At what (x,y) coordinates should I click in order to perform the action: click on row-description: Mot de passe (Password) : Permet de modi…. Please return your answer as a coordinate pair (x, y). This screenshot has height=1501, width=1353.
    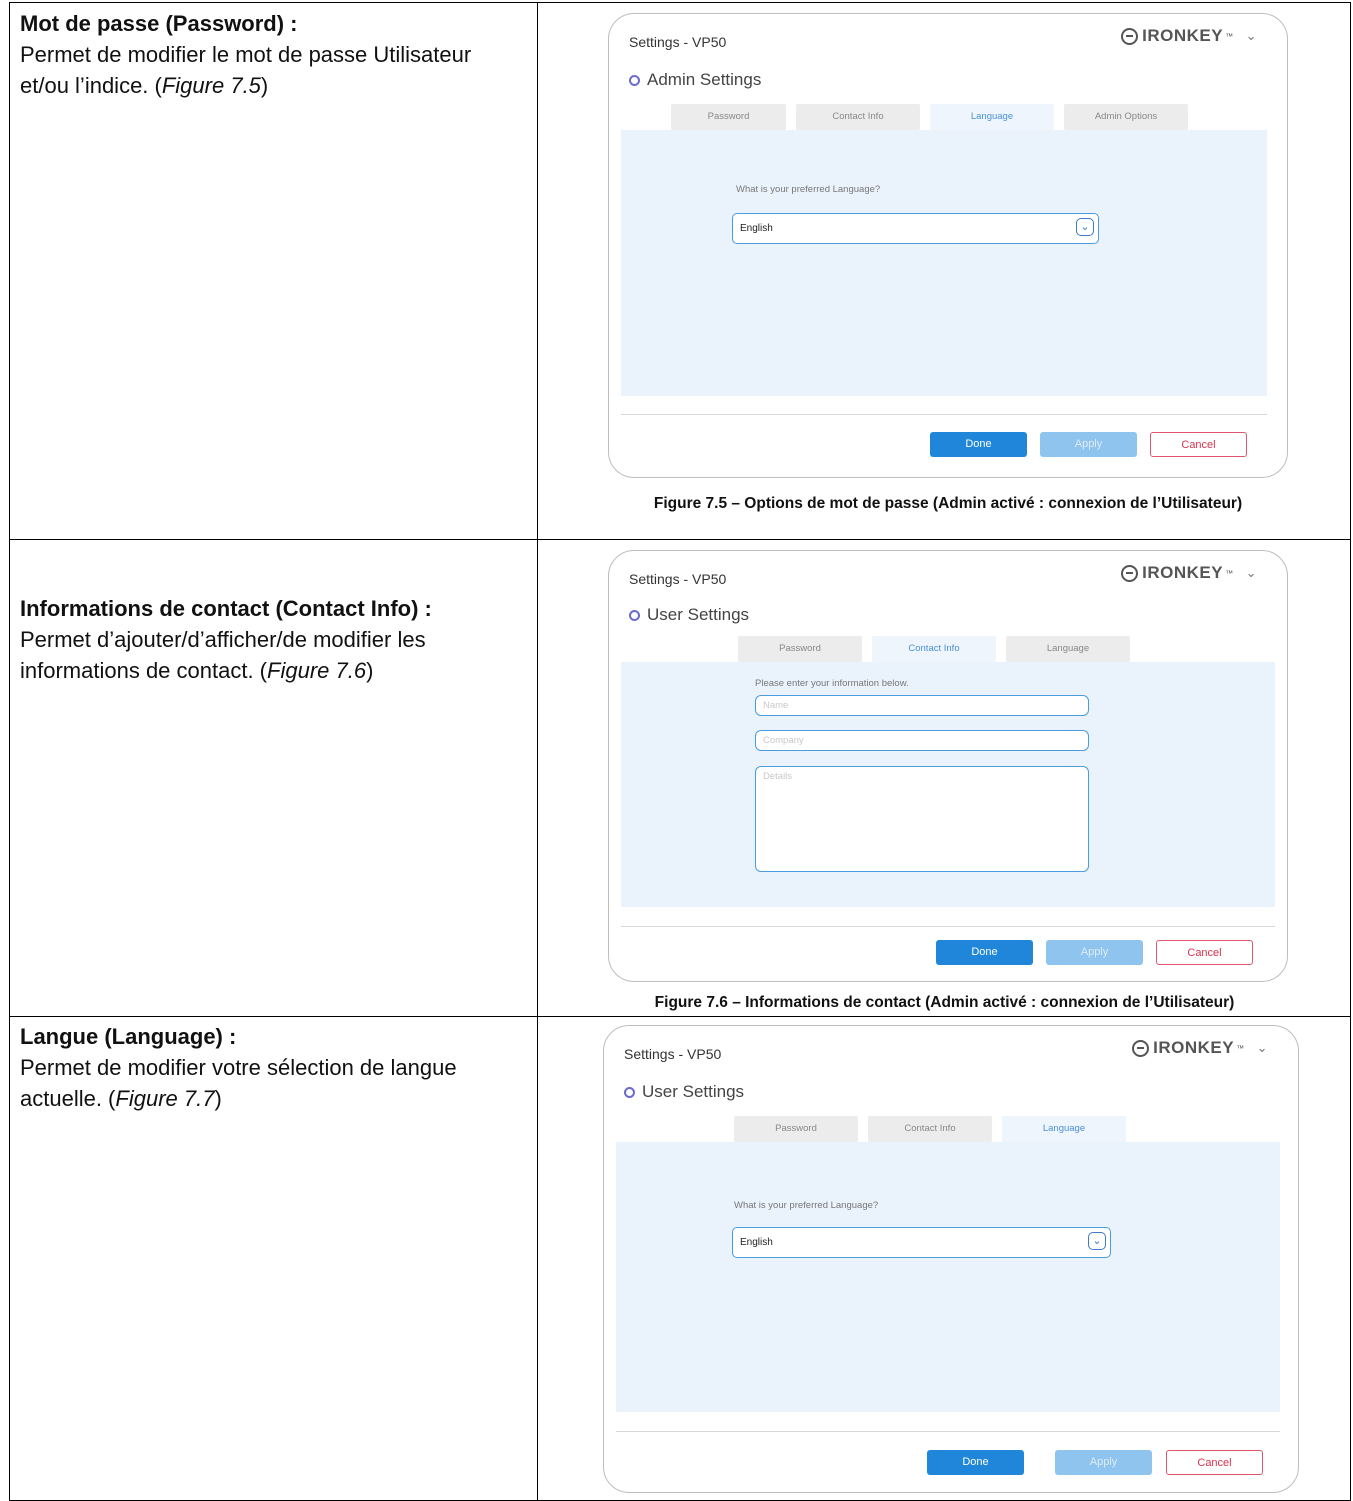
    Looking at the image, I should click on (270, 54).